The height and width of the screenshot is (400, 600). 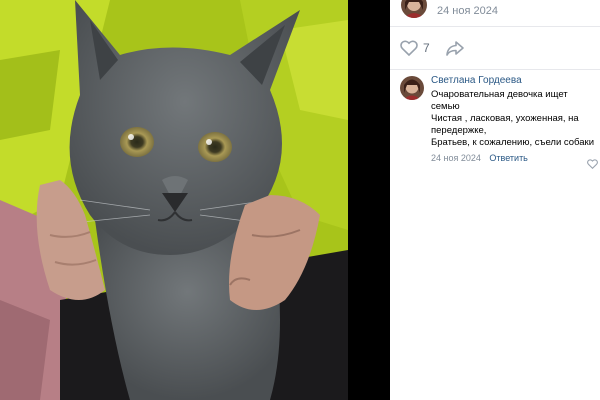 What do you see at coordinates (514, 81) in the screenshot?
I see `comment-author: Светлана Гордеева` at bounding box center [514, 81].